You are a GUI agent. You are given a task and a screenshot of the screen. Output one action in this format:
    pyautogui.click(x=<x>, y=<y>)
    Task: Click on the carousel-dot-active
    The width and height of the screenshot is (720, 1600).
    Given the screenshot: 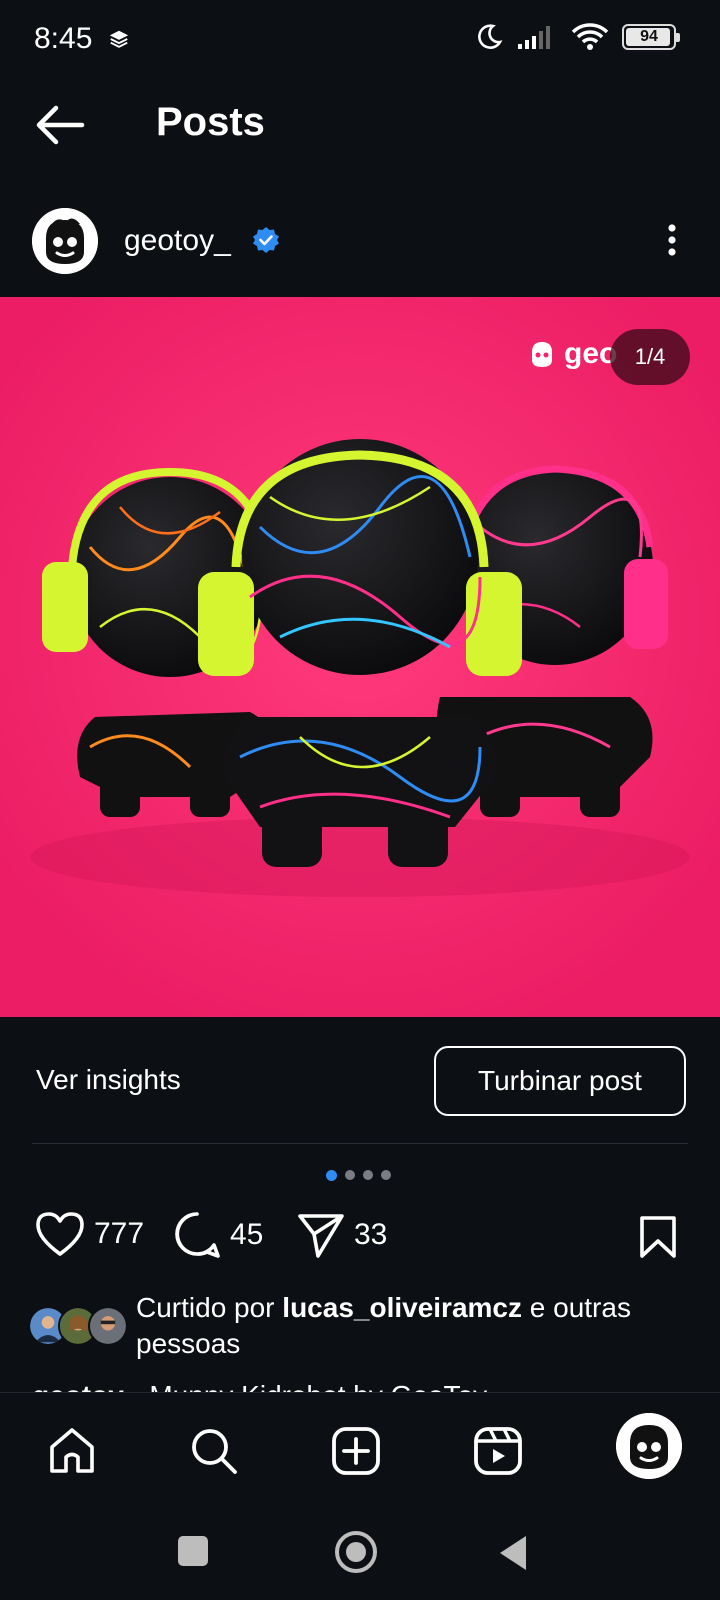 What is the action you would take?
    pyautogui.click(x=331, y=1175)
    